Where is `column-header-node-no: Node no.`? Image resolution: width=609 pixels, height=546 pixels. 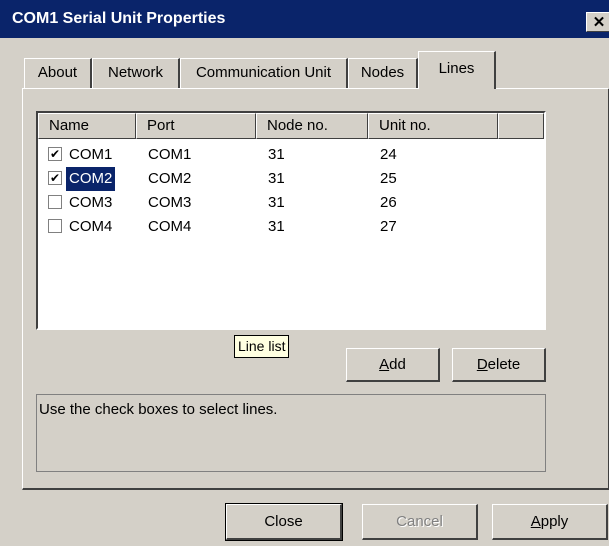
column-header-node-no: Node no. is located at coordinates (312, 126).